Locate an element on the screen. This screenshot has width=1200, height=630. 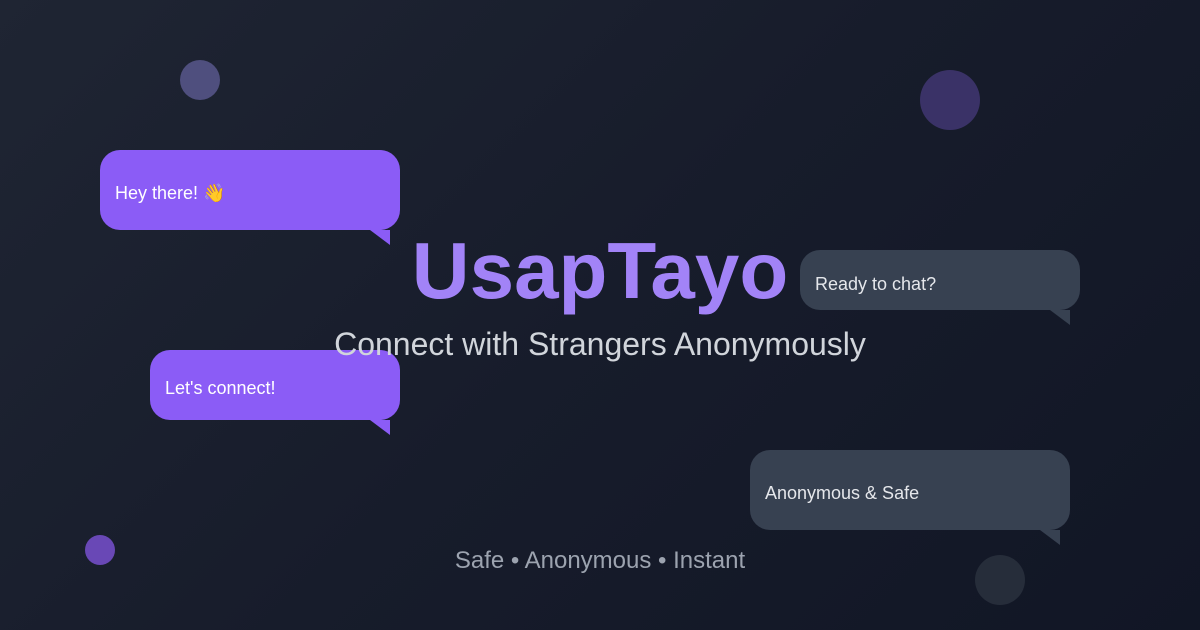
tagline: Connect with Strangers Anonymously is located at coordinates (600, 344).